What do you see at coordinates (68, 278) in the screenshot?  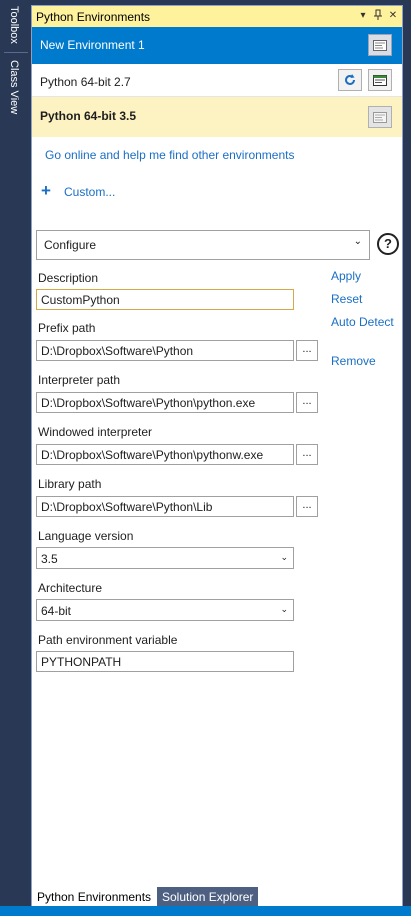 I see `description-label: Description` at bounding box center [68, 278].